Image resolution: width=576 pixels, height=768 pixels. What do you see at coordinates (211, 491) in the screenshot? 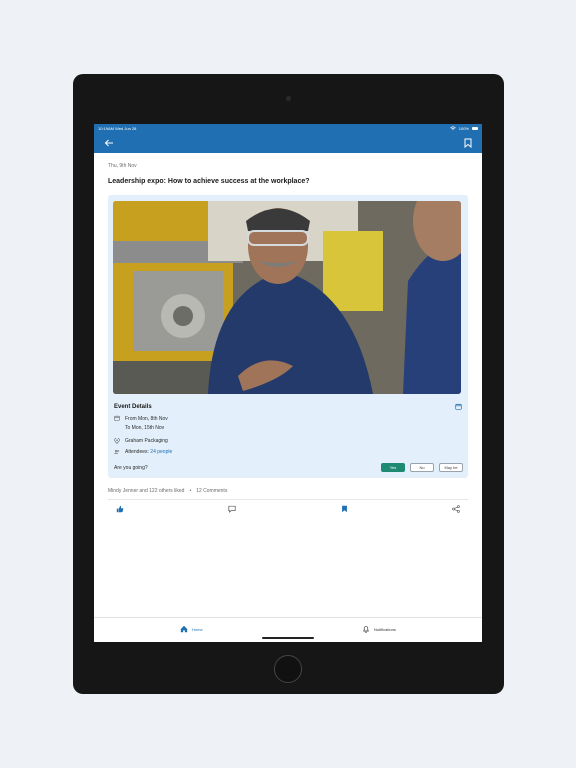
I see `comments-count: 12 Comments` at bounding box center [211, 491].